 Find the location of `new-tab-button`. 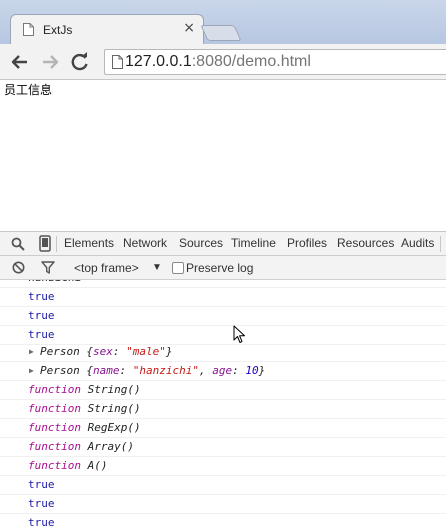

new-tab-button is located at coordinates (221, 33).